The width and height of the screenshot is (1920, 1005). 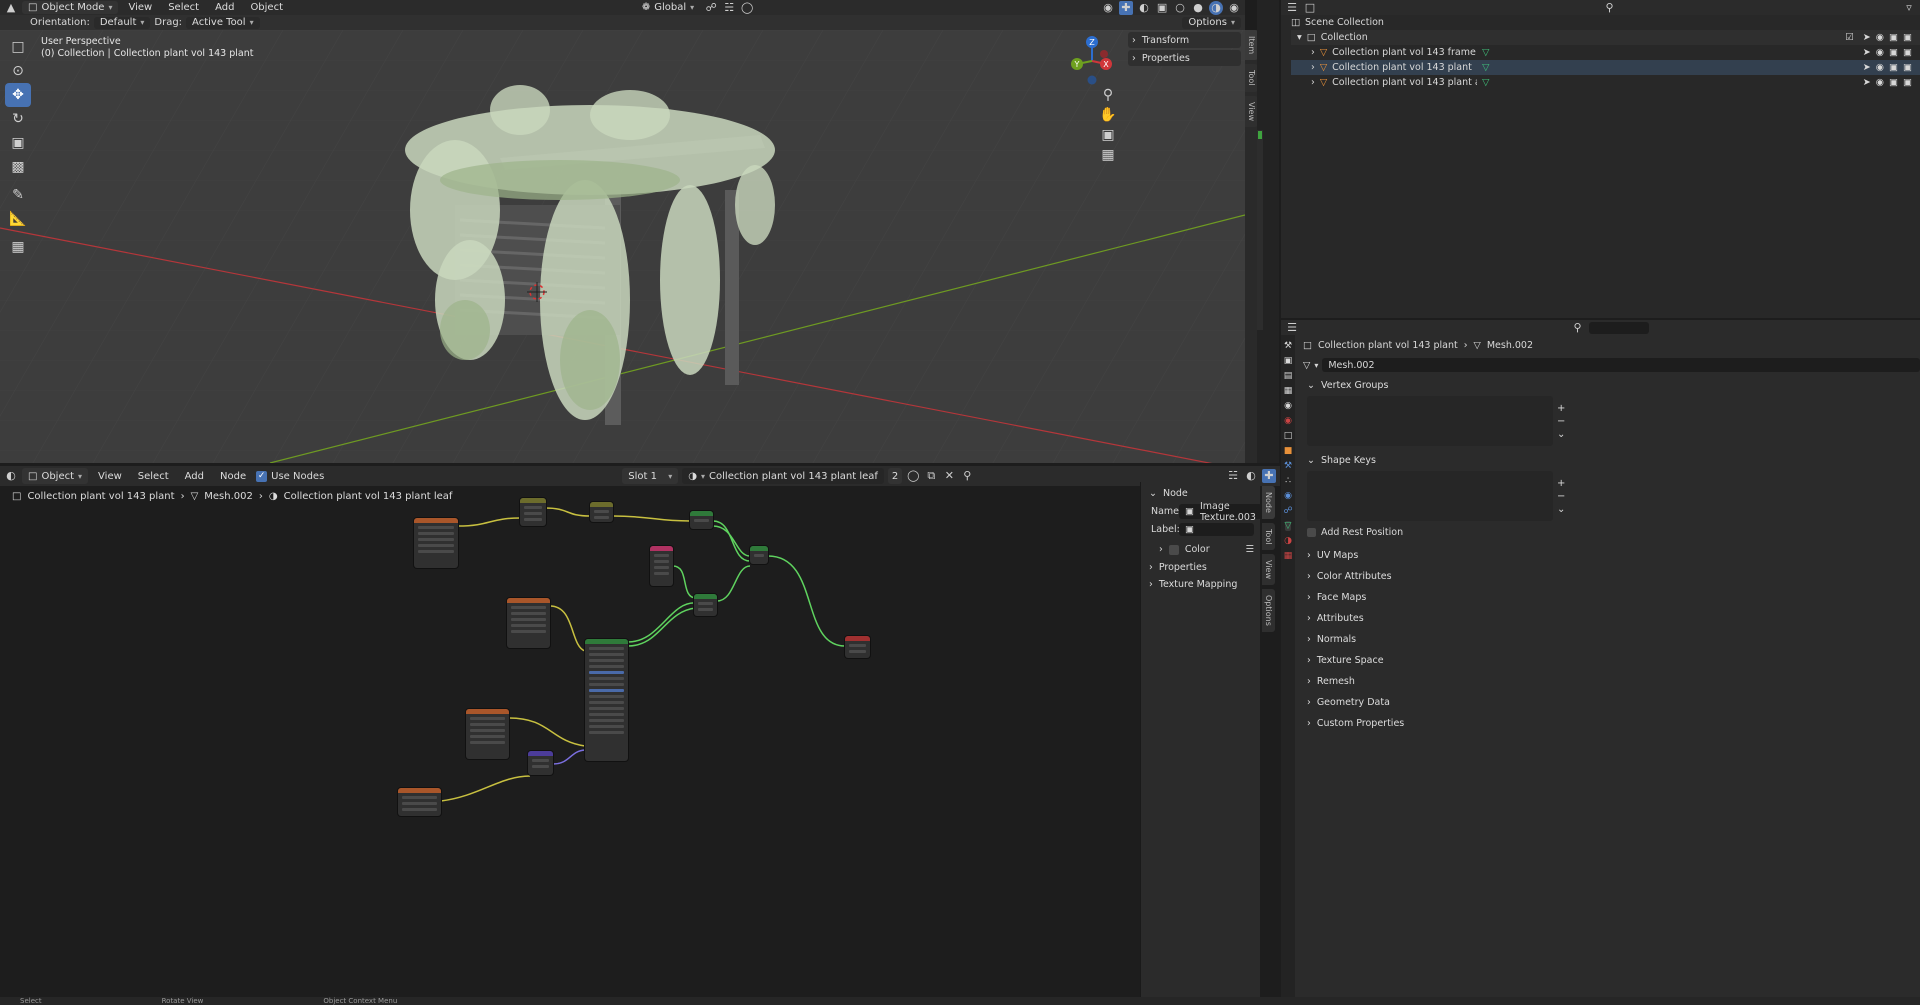 I want to click on overlay-icon: ◐, so click(x=1251, y=476).